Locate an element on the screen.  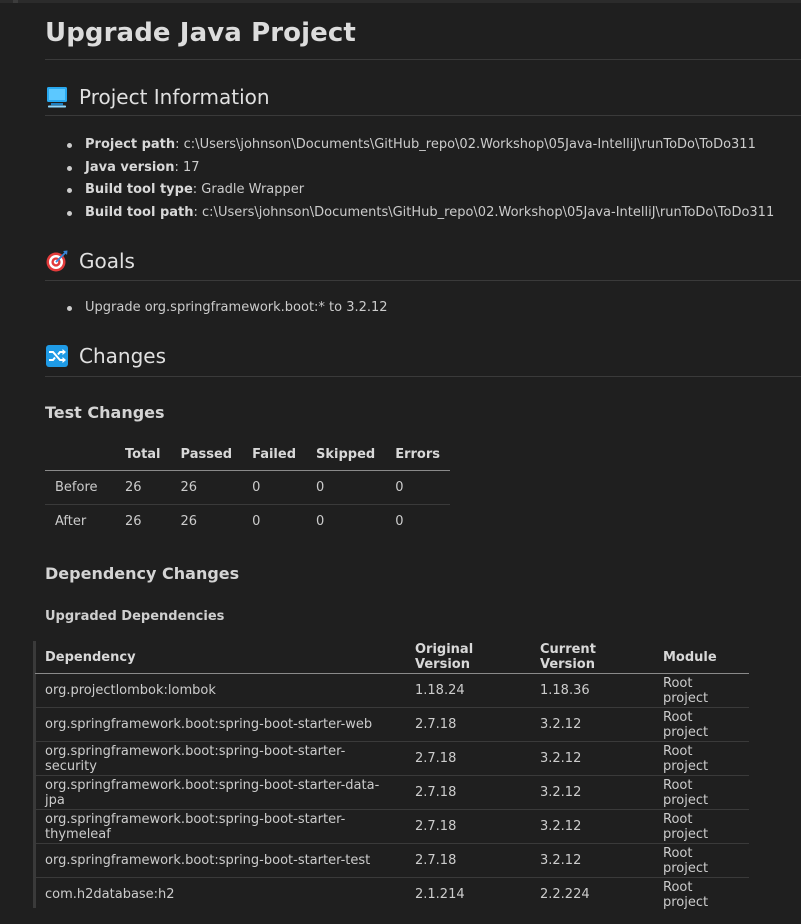
table-cell: After is located at coordinates (71, 521).